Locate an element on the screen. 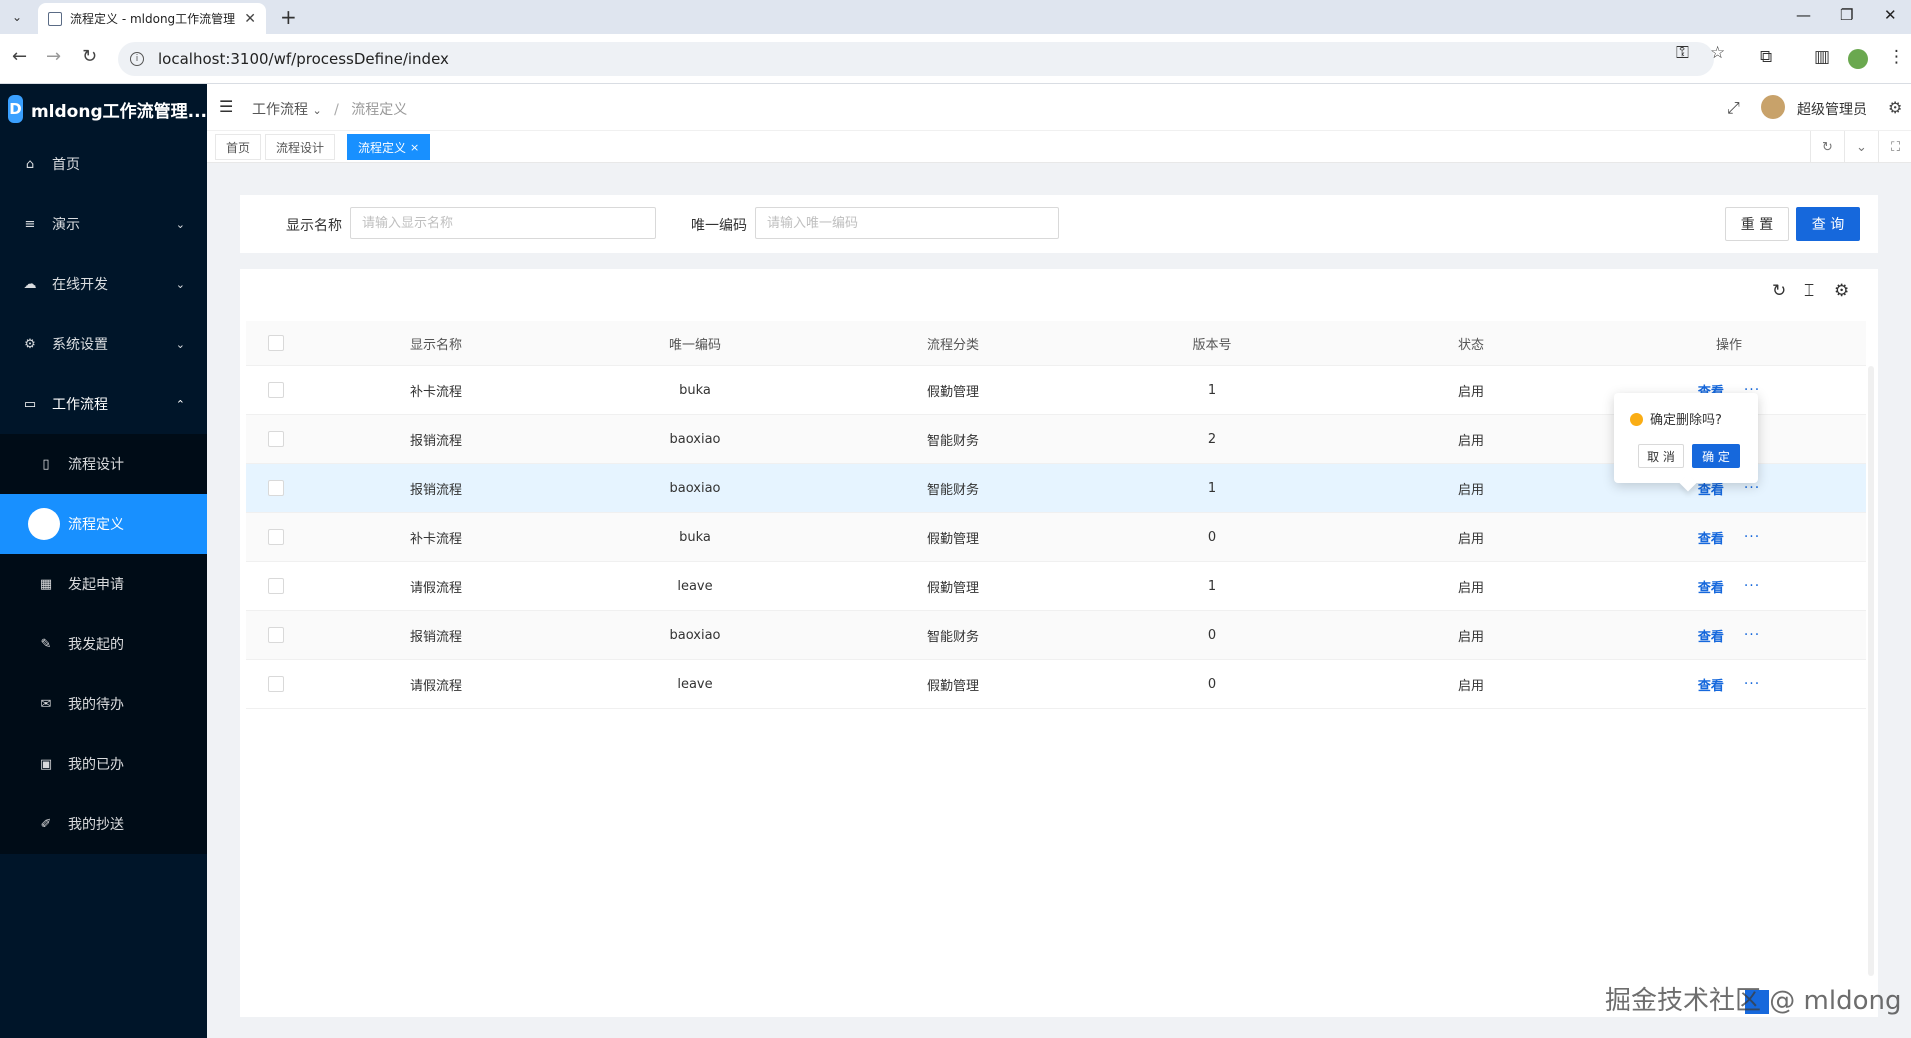 The image size is (1911, 1038). tab-process-define: 流程定义 × is located at coordinates (389, 147).